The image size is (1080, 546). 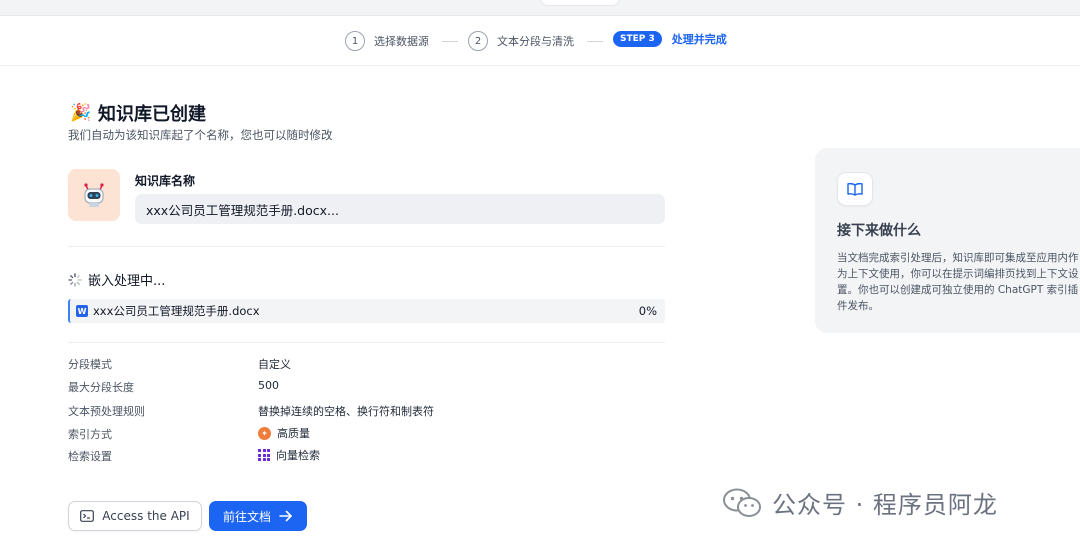 What do you see at coordinates (647, 311) in the screenshot?
I see `file-progress: 0%` at bounding box center [647, 311].